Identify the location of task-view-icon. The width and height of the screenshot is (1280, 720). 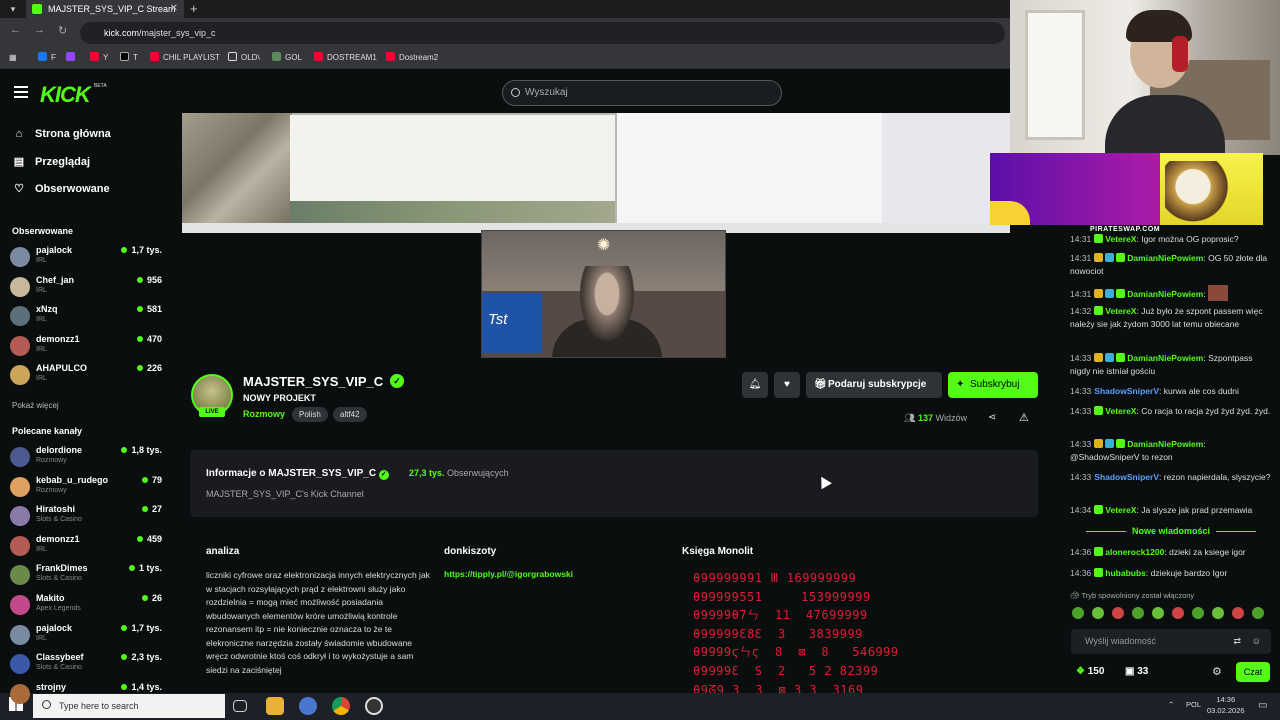
(240, 706).